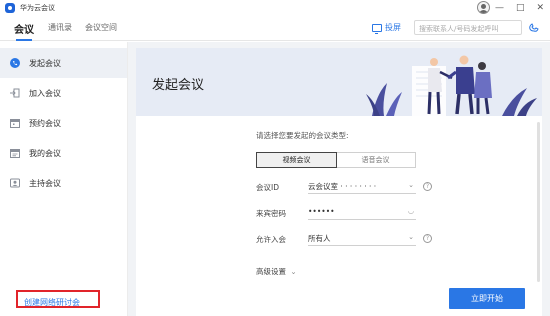 The height and width of the screenshot is (316, 550). What do you see at coordinates (63, 183) in the screenshot?
I see `sidebar-item-host-meeting: 主持会议` at bounding box center [63, 183].